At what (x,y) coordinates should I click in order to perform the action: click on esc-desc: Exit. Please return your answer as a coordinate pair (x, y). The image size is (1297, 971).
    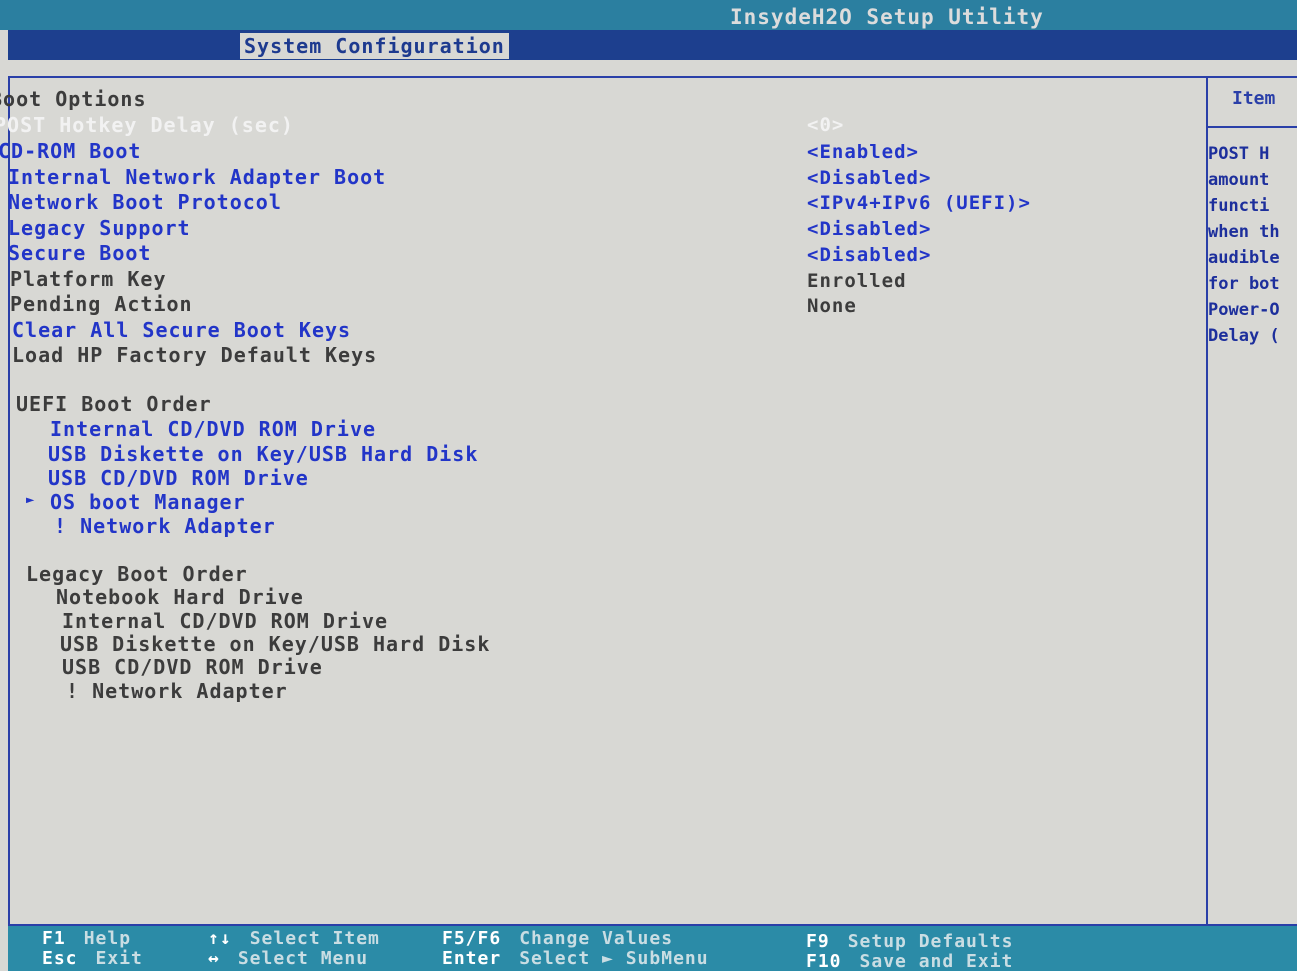
    Looking at the image, I should click on (119, 958).